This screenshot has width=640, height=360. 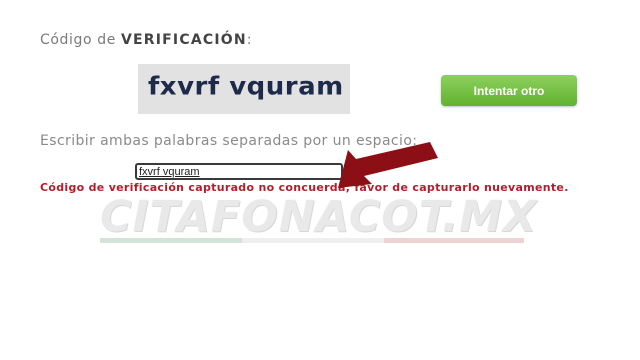 I want to click on heading-suffix: :, so click(x=249, y=40).